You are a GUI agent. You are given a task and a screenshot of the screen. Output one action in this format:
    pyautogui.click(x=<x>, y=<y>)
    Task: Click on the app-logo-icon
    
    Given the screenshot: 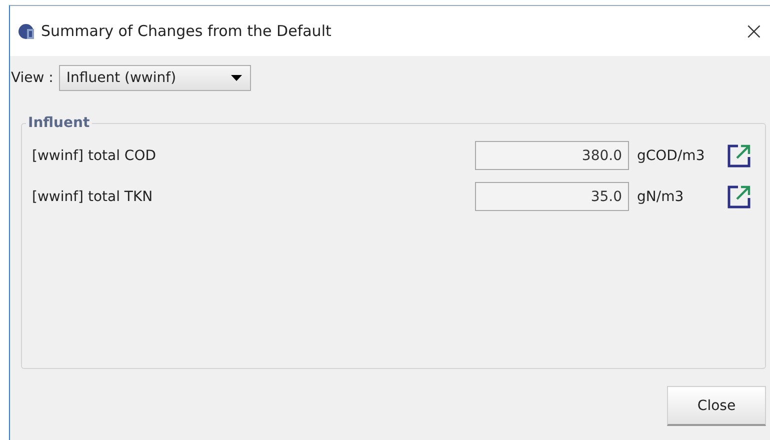 What is the action you would take?
    pyautogui.click(x=26, y=31)
    